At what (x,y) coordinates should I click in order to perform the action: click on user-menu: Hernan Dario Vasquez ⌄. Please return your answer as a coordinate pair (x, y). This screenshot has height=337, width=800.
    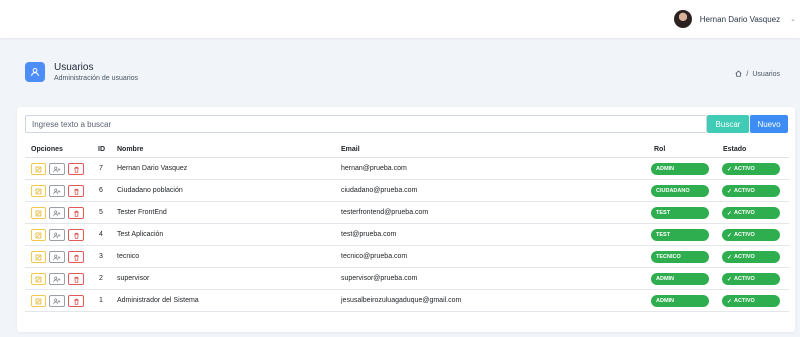
    Looking at the image, I should click on (736, 19).